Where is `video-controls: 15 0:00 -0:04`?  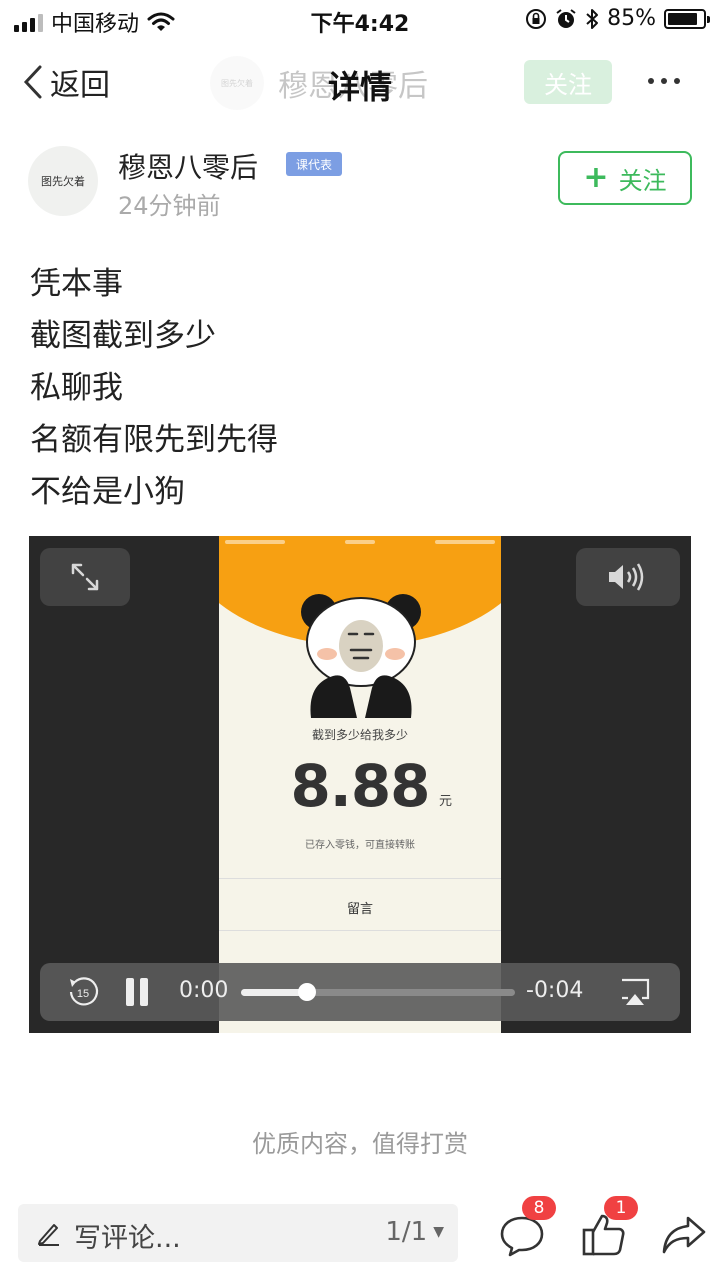
video-controls: 15 0:00 -0:04 is located at coordinates (360, 992).